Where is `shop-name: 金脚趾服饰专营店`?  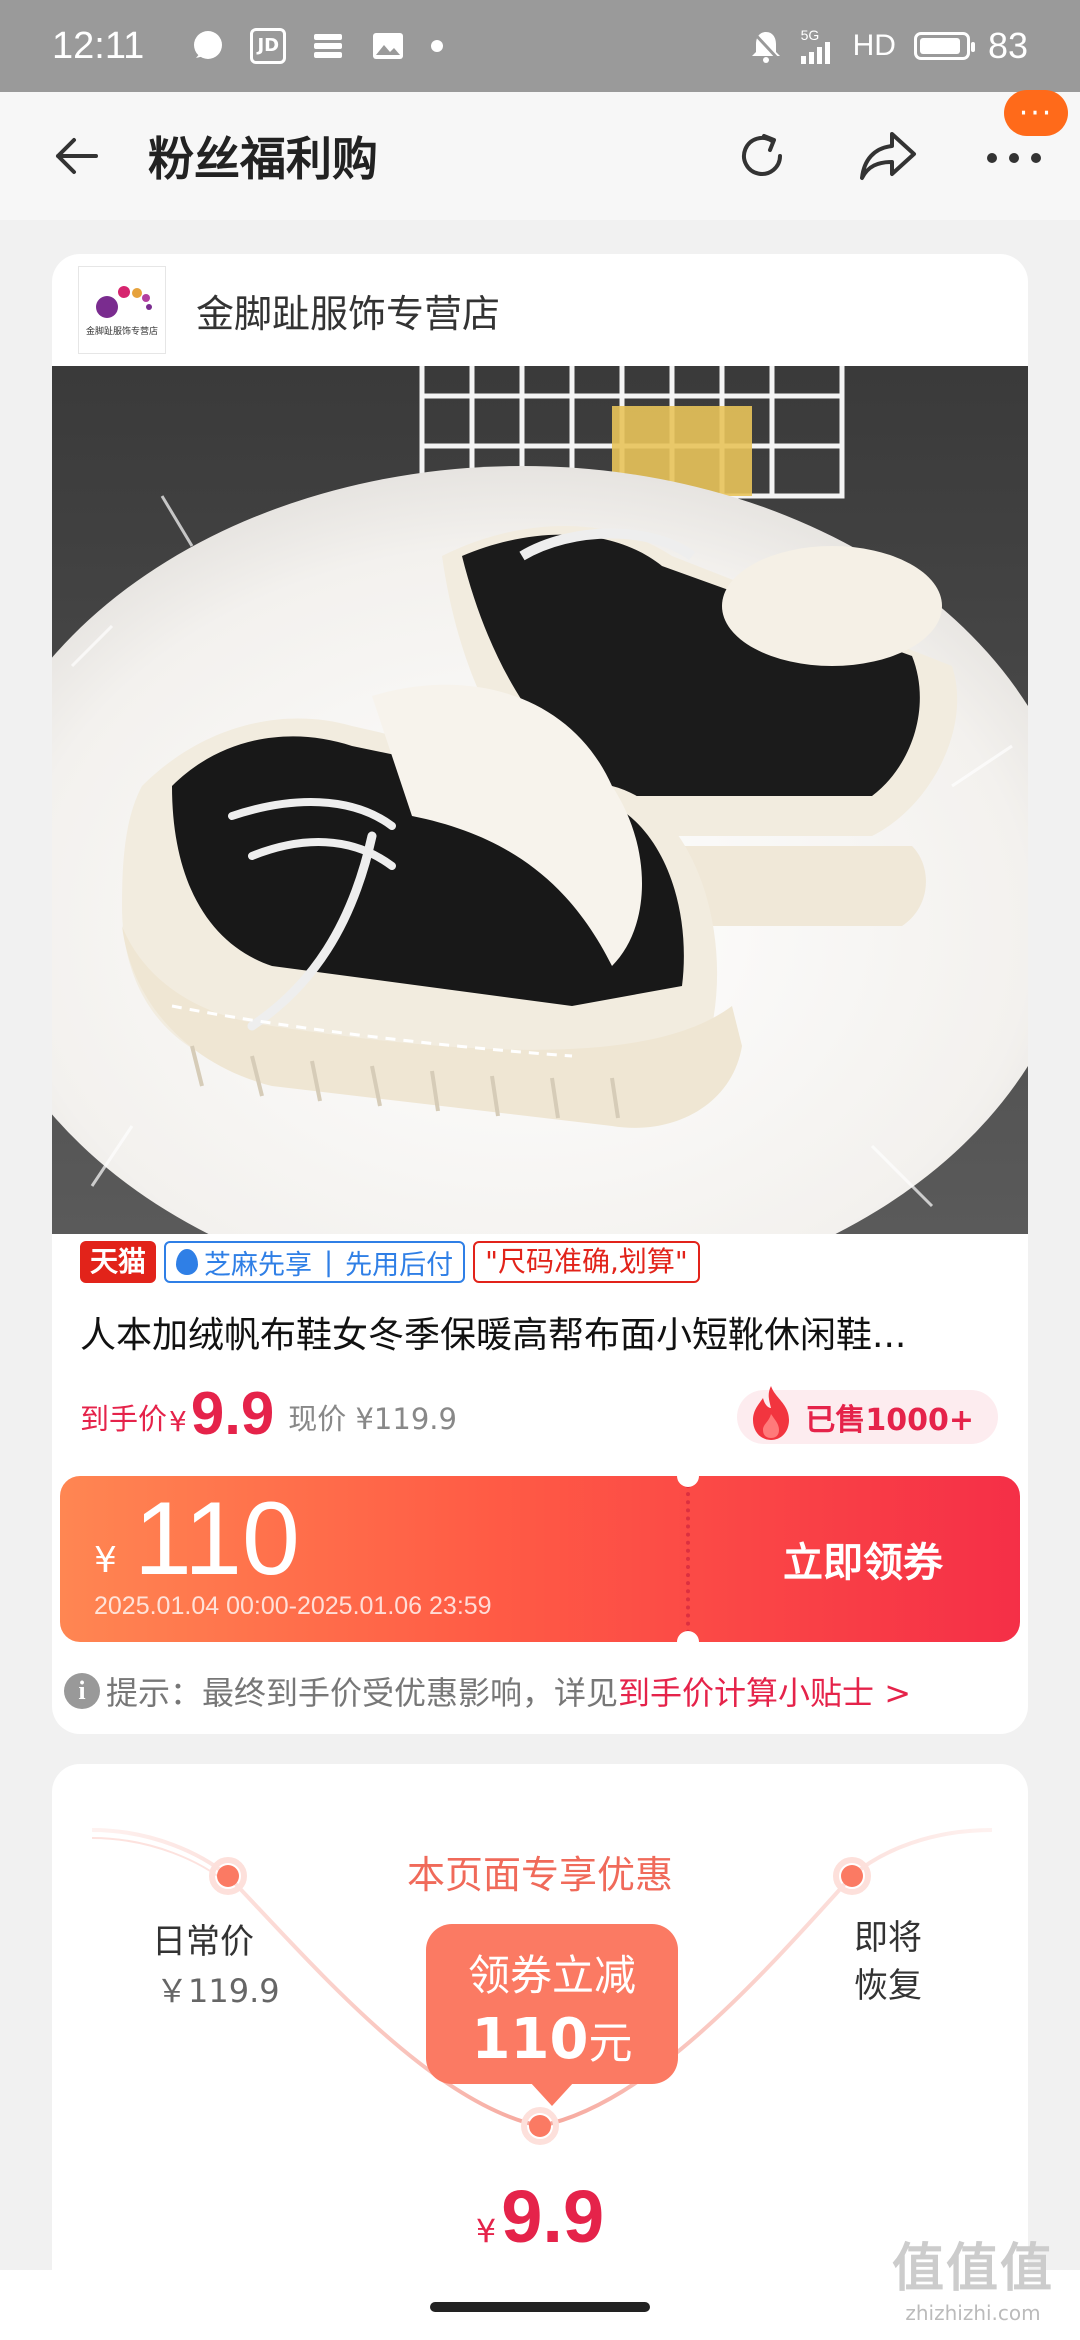
shop-name: 金脚趾服饰专营店 is located at coordinates (348, 310).